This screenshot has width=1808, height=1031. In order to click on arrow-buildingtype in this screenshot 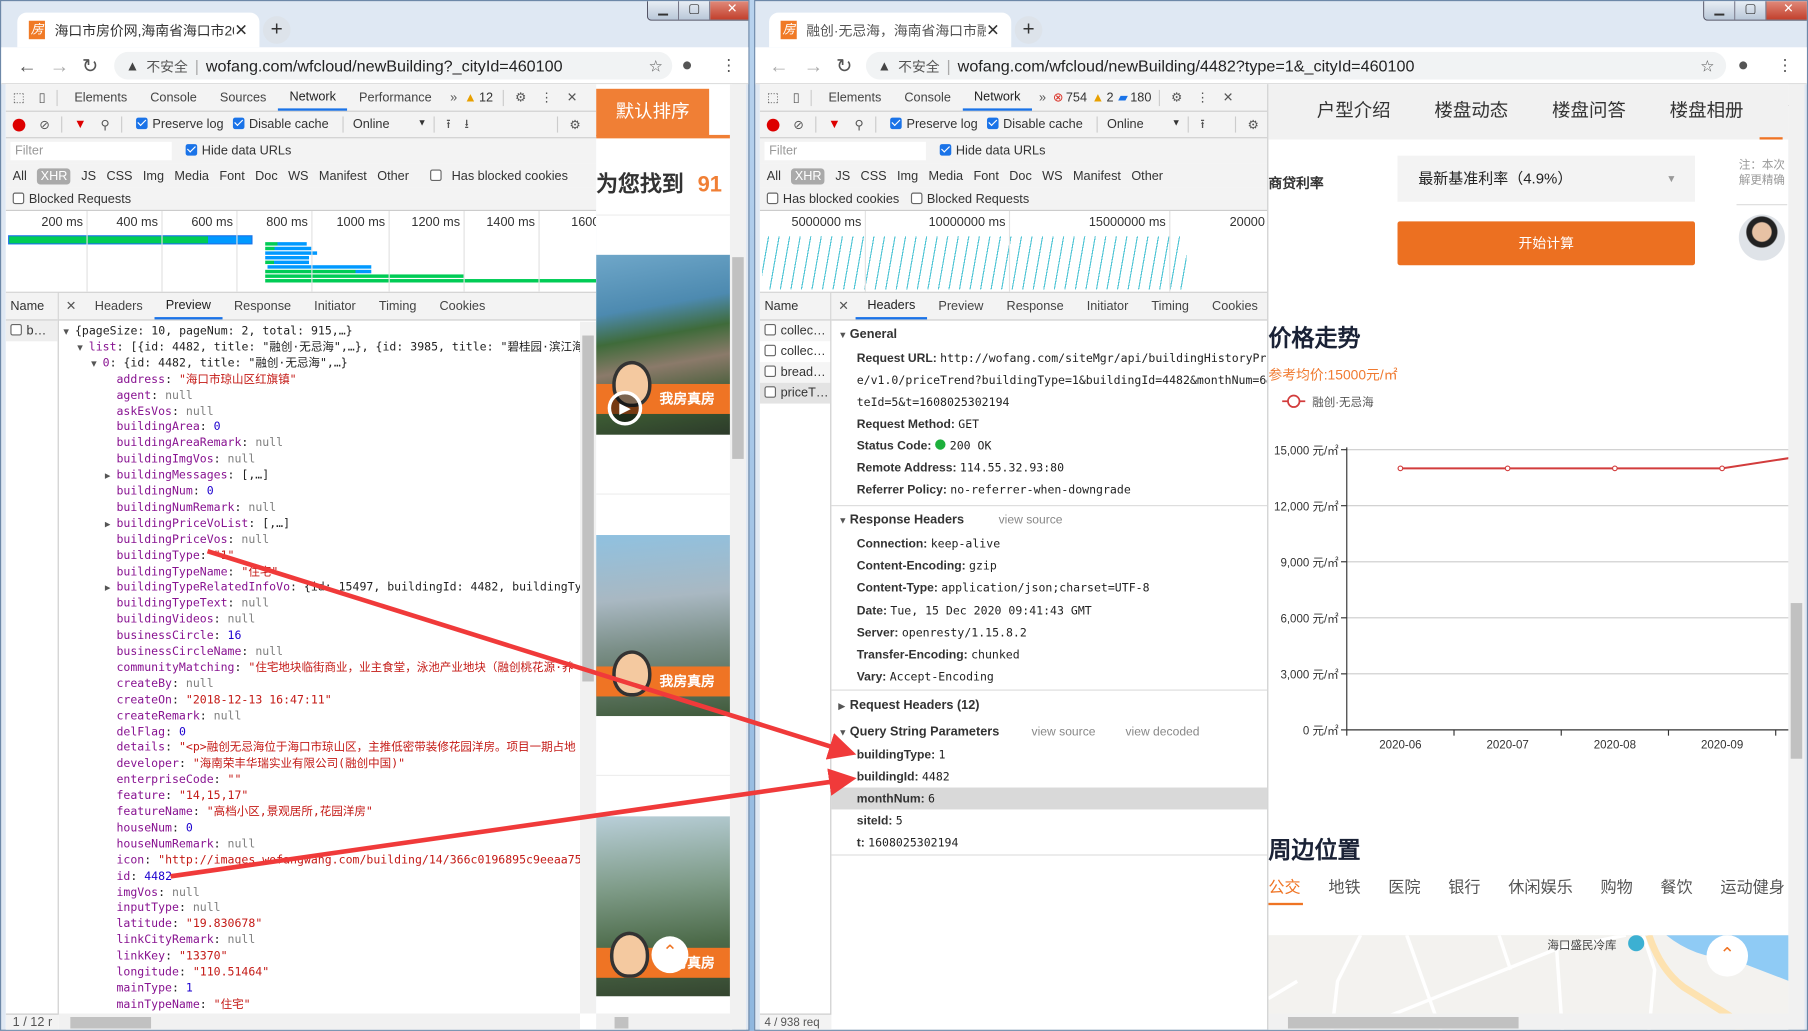, I will do `click(531, 654)`.